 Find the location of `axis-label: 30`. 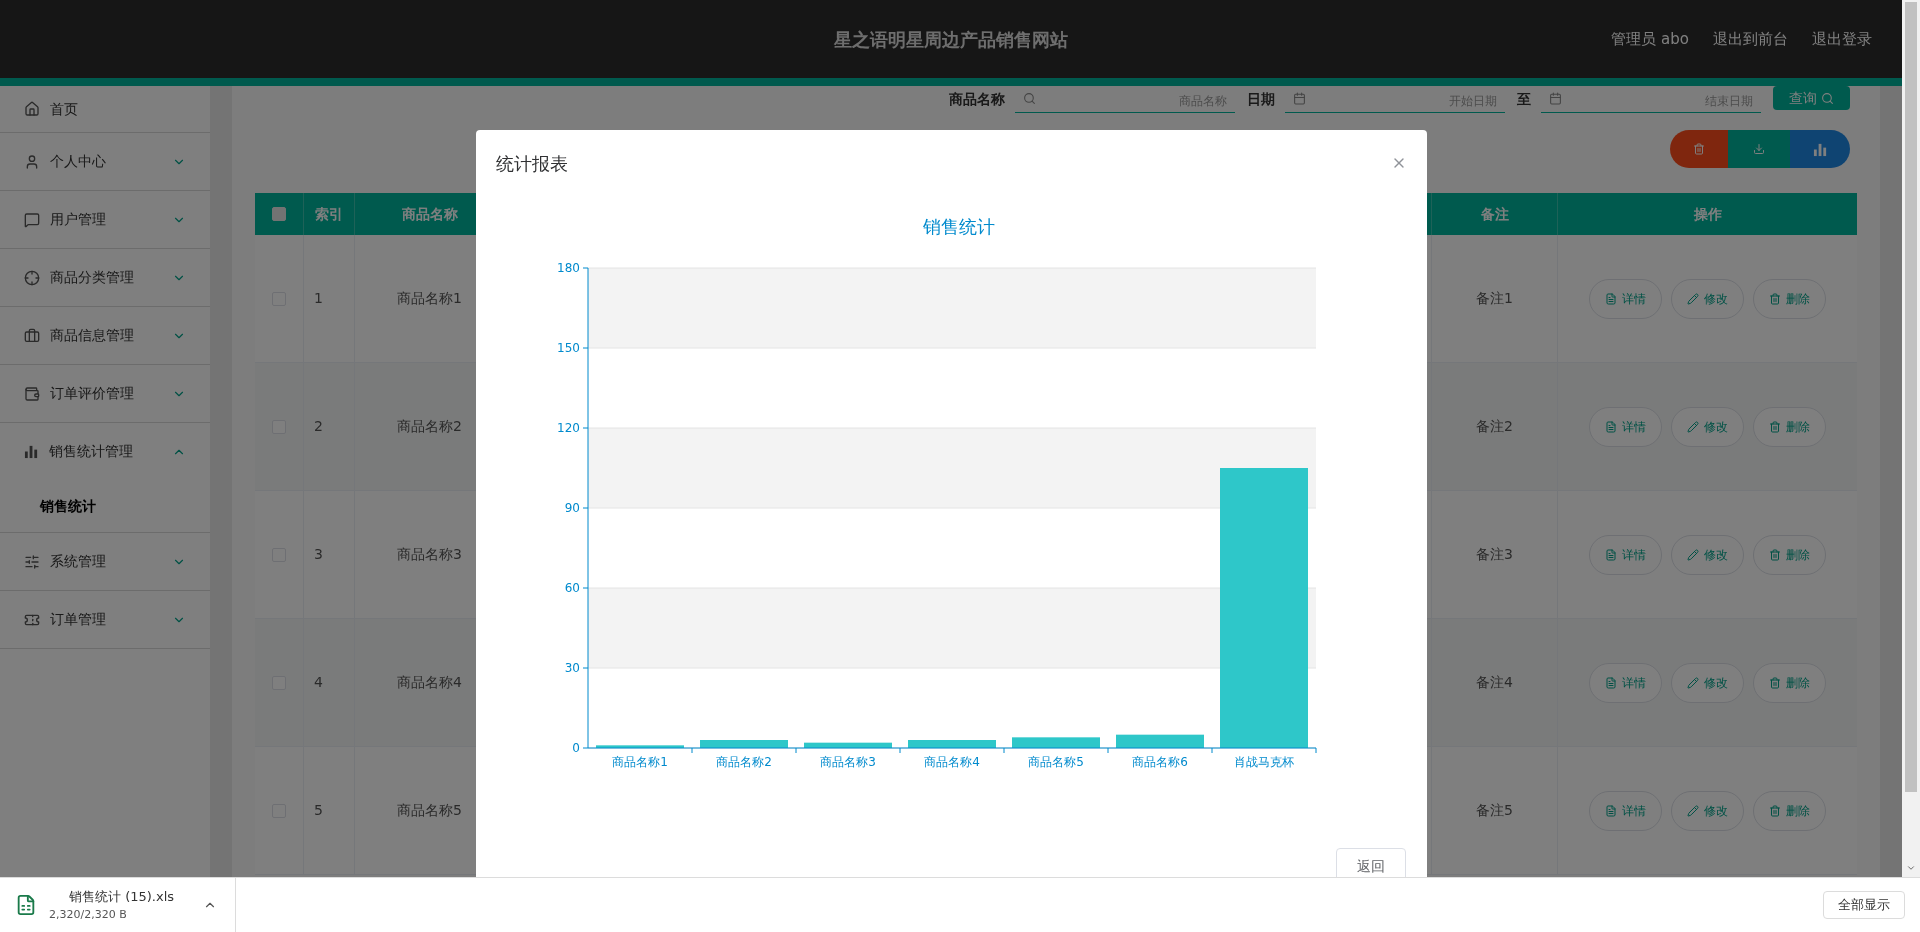

axis-label: 30 is located at coordinates (572, 668).